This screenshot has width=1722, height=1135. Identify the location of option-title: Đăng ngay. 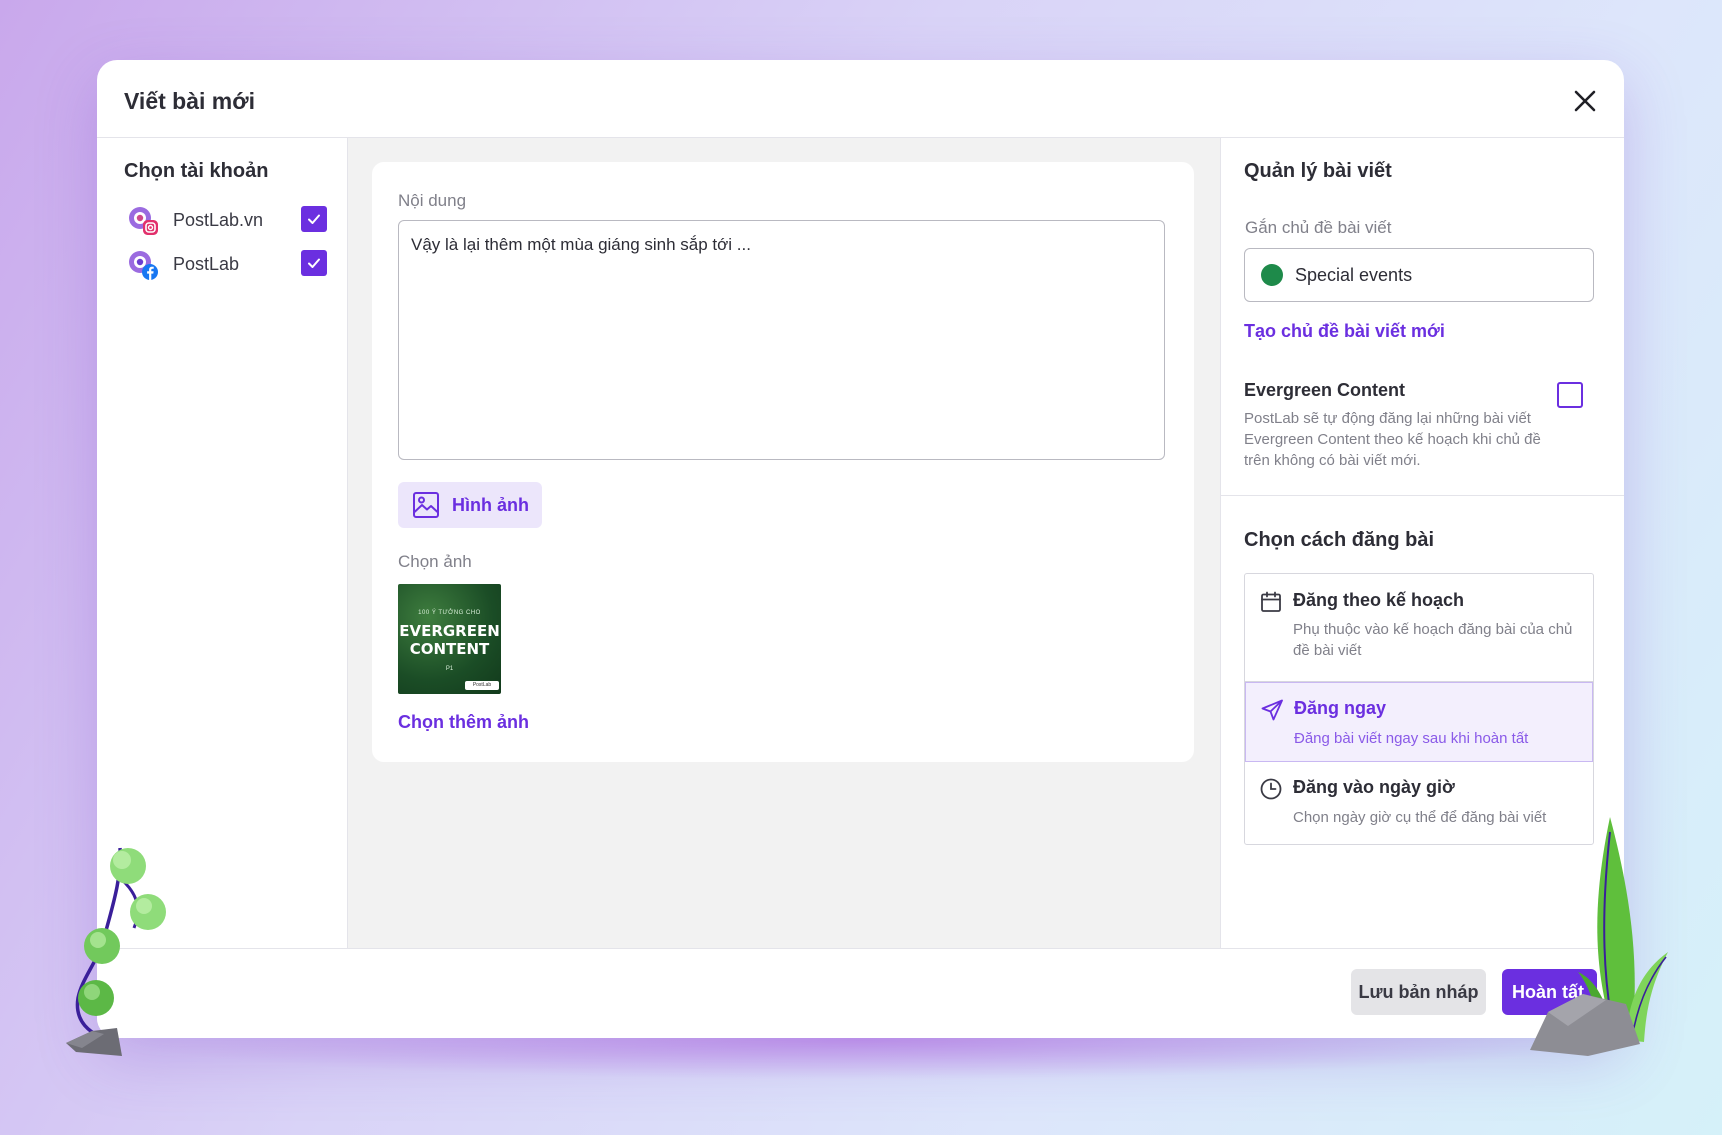
(1340, 708).